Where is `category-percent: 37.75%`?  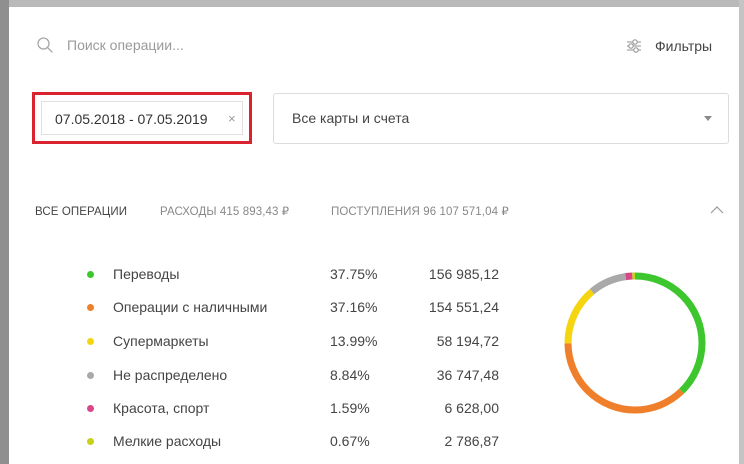
category-percent: 37.75% is located at coordinates (354, 274).